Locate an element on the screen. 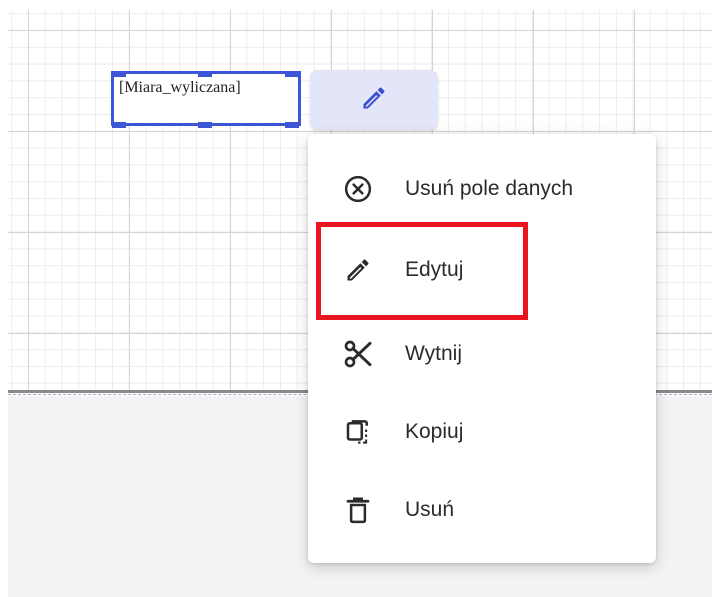 The height and width of the screenshot is (597, 712). data-field-label: [Miara_wyliczana] is located at coordinates (180, 87).